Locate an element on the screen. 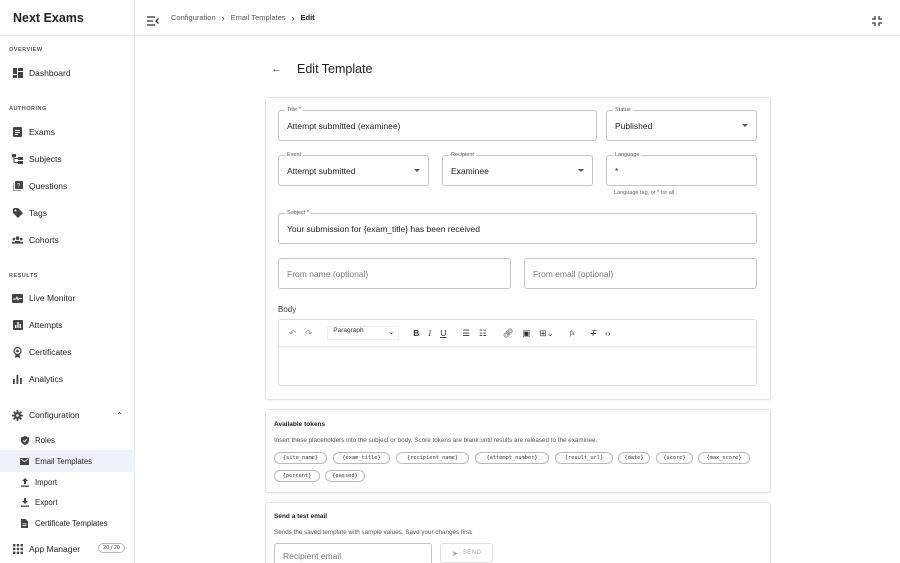 This screenshot has width=900, height=563. sidebar-item-label: Exams is located at coordinates (42, 132).